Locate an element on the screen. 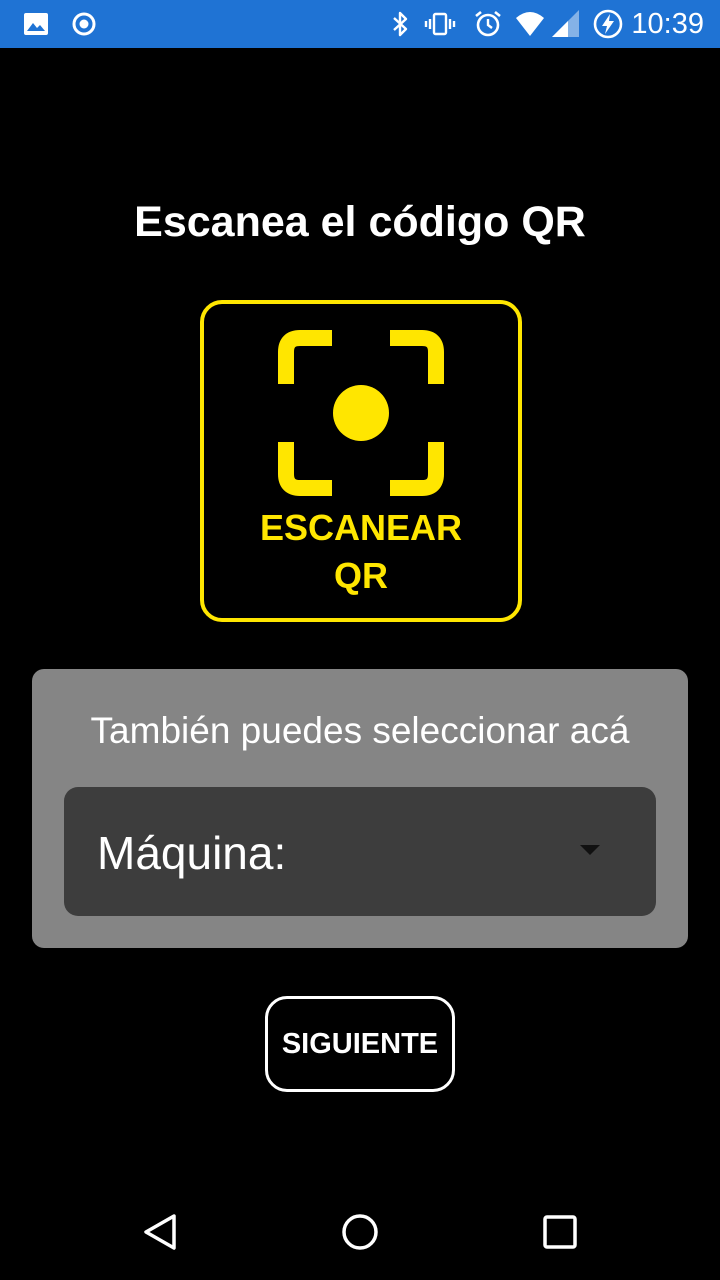  image-icon is located at coordinates (36, 24).